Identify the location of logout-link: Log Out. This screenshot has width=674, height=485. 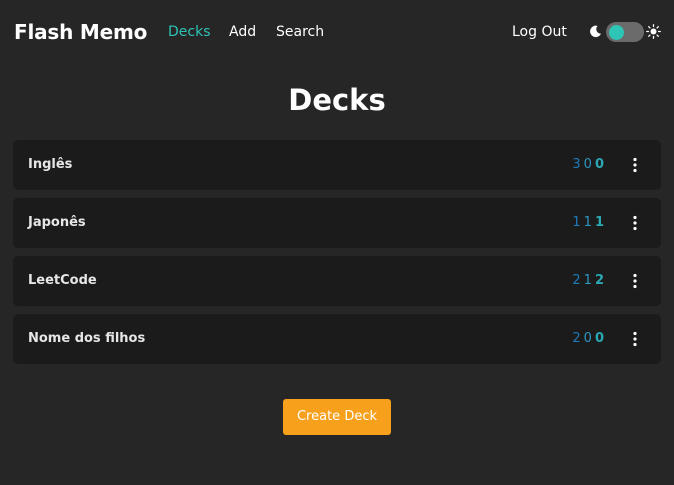
(539, 32).